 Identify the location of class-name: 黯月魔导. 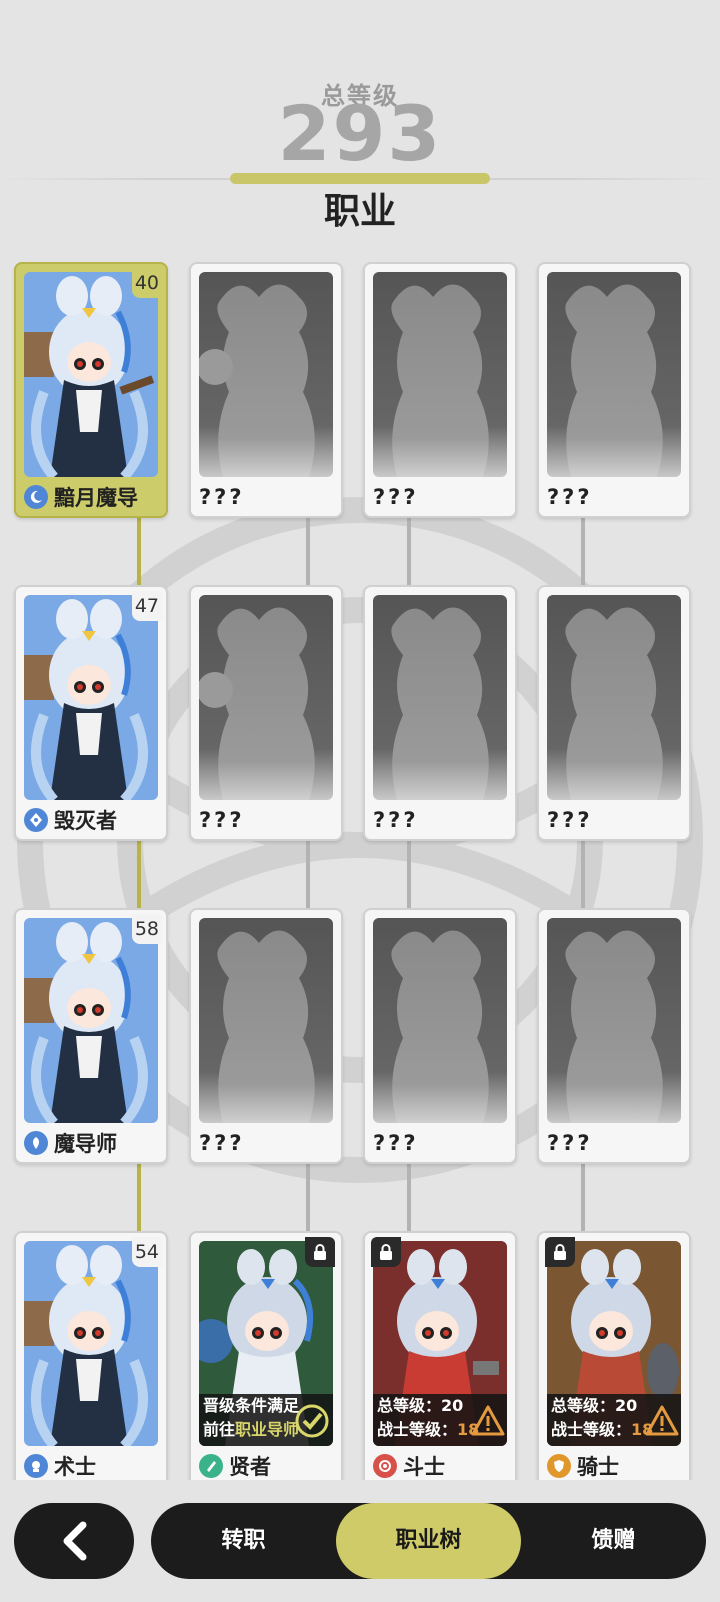
(96, 498).